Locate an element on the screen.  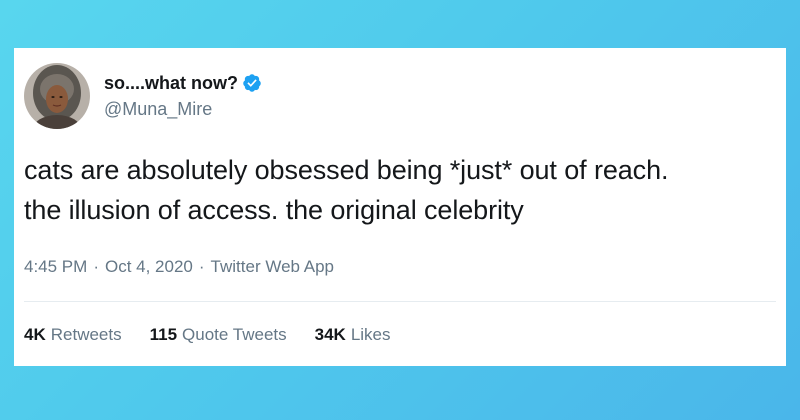
display-name-row: so....what now? is located at coordinates (183, 83).